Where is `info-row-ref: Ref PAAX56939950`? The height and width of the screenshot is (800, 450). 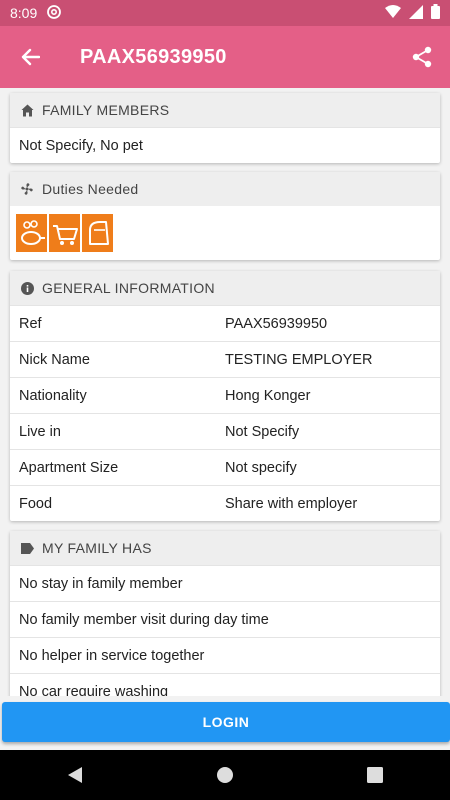 info-row-ref: Ref PAAX56939950 is located at coordinates (225, 323).